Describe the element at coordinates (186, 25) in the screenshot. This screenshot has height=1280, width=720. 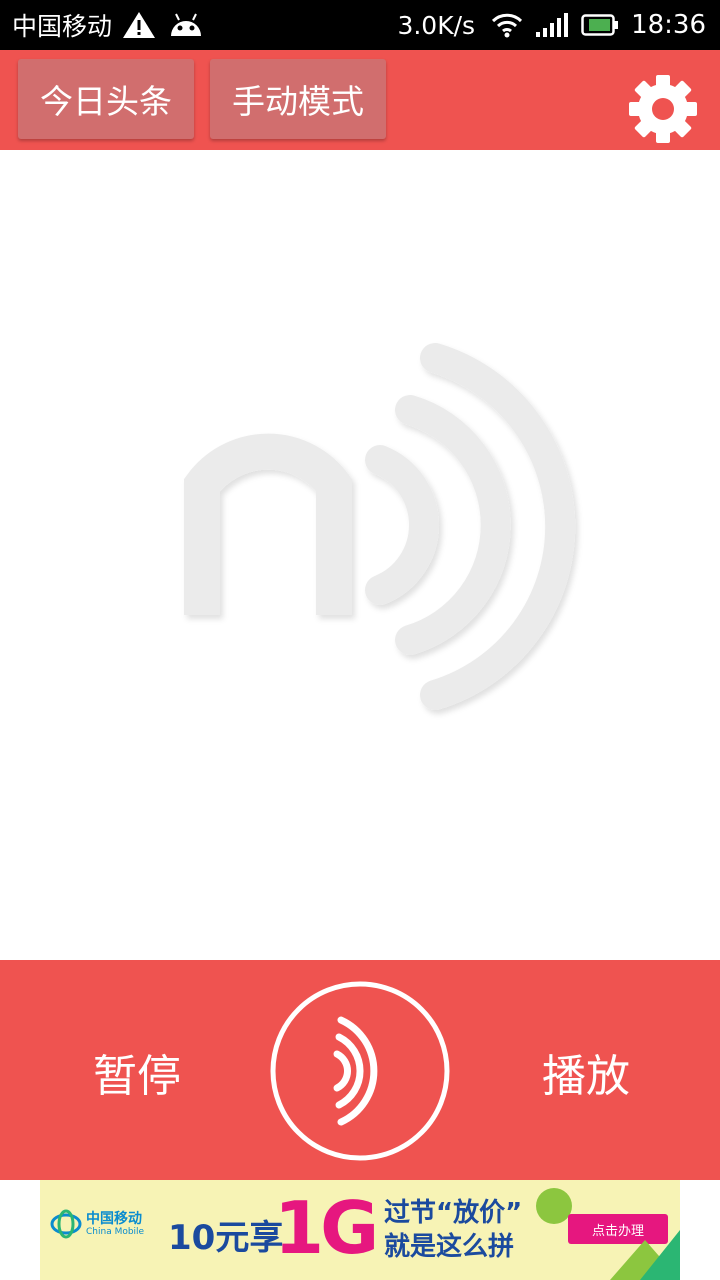
I see `android-icon` at that location.